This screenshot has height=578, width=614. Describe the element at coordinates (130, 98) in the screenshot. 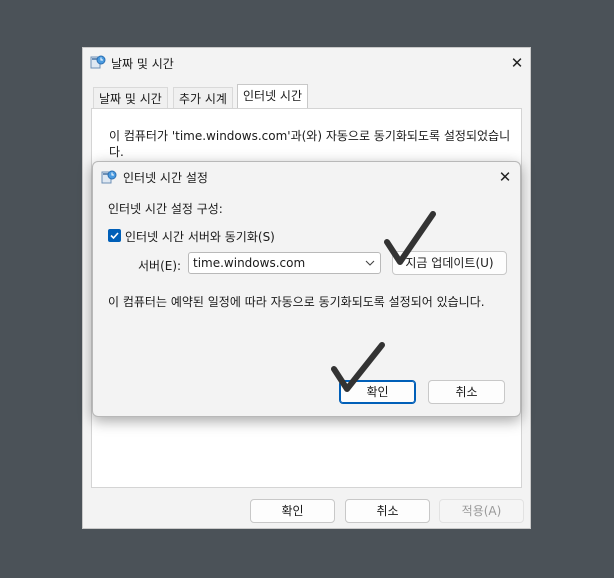

I see `tab-date-time: 날짜 및 시간` at that location.